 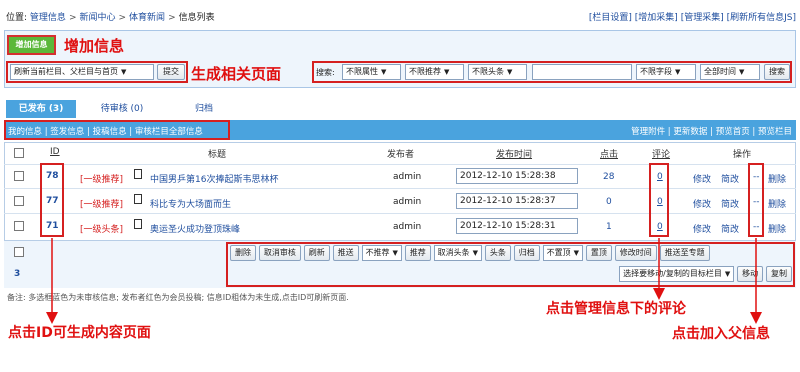 I want to click on annotation-parent: 点击加入父信息, so click(x=721, y=334).